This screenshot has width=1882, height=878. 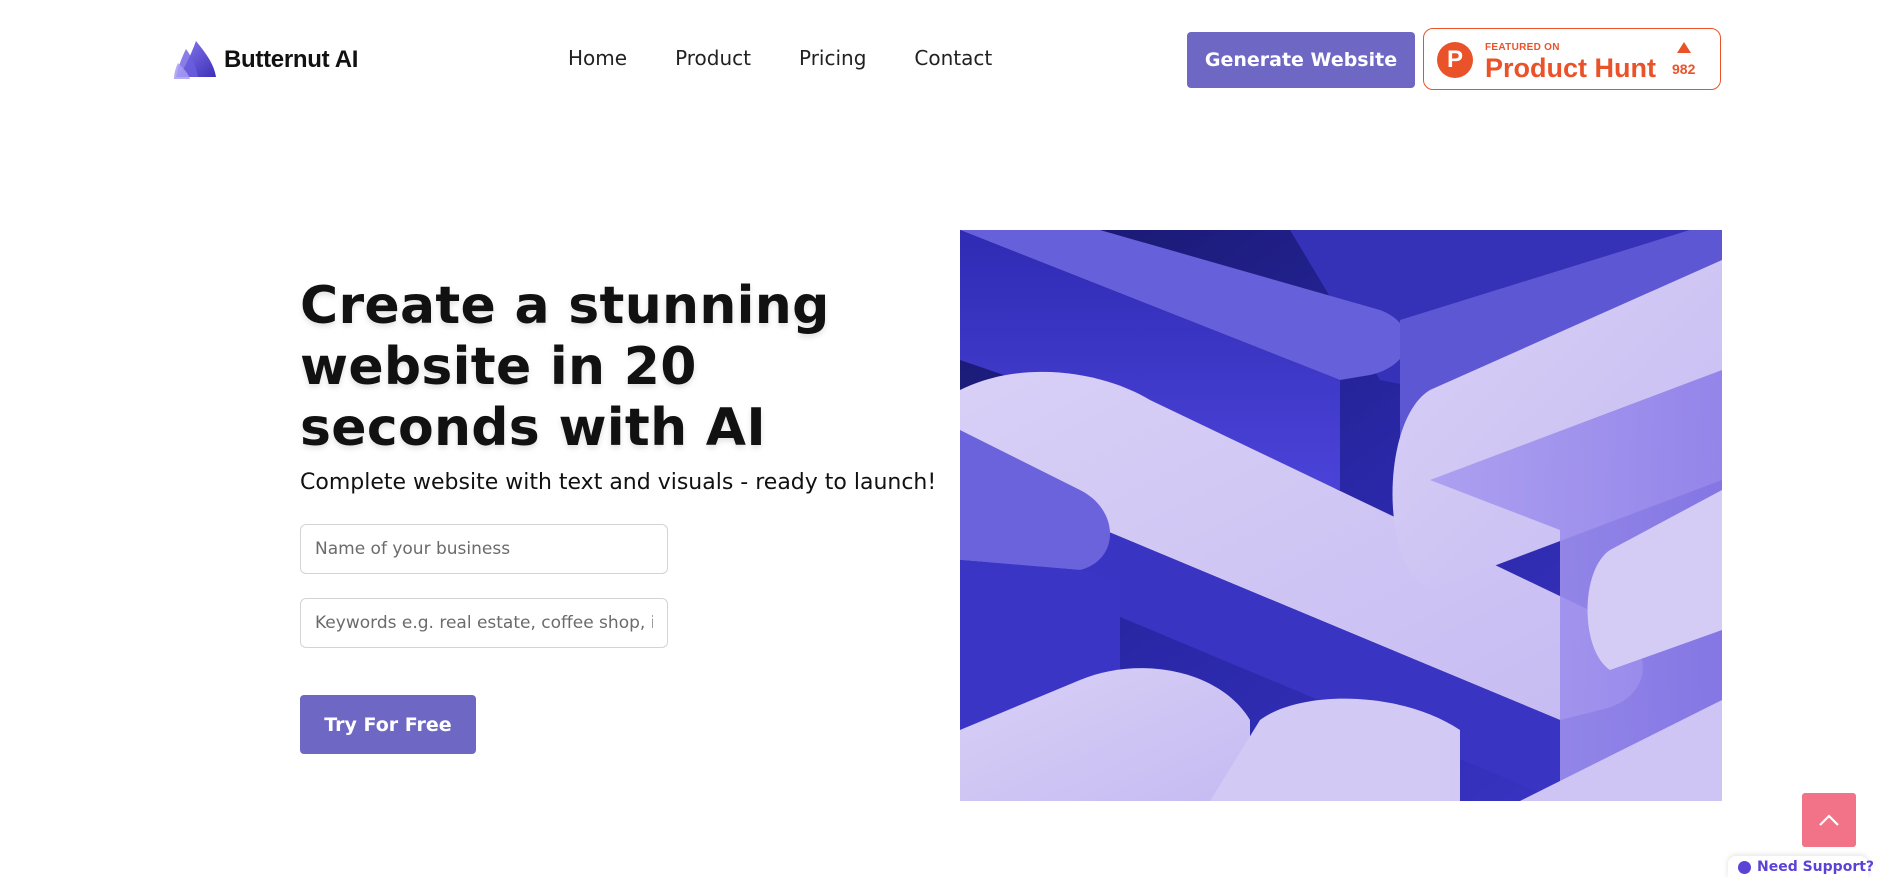 I want to click on nav-link-product: Product, so click(x=713, y=58).